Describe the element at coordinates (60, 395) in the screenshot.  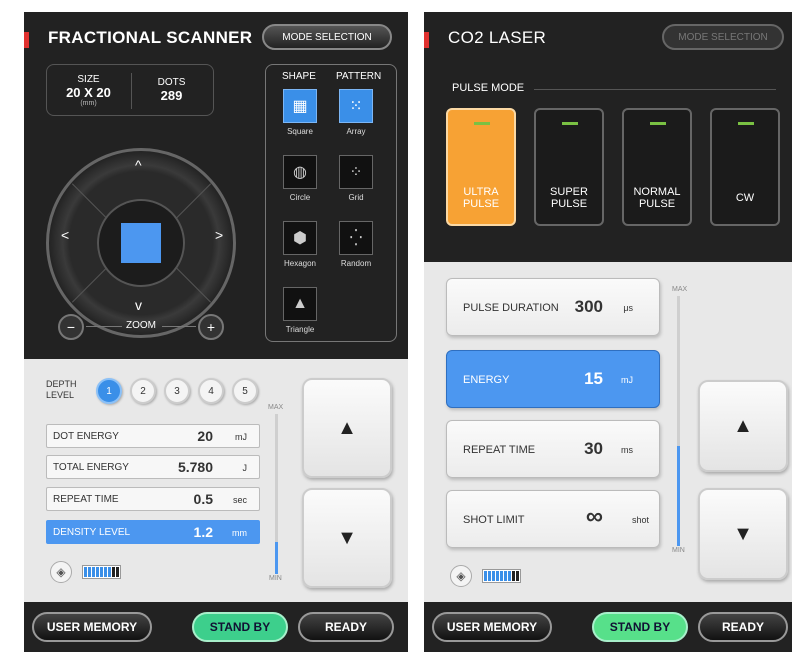
I see `depth-label-line2: LEVEL` at that location.